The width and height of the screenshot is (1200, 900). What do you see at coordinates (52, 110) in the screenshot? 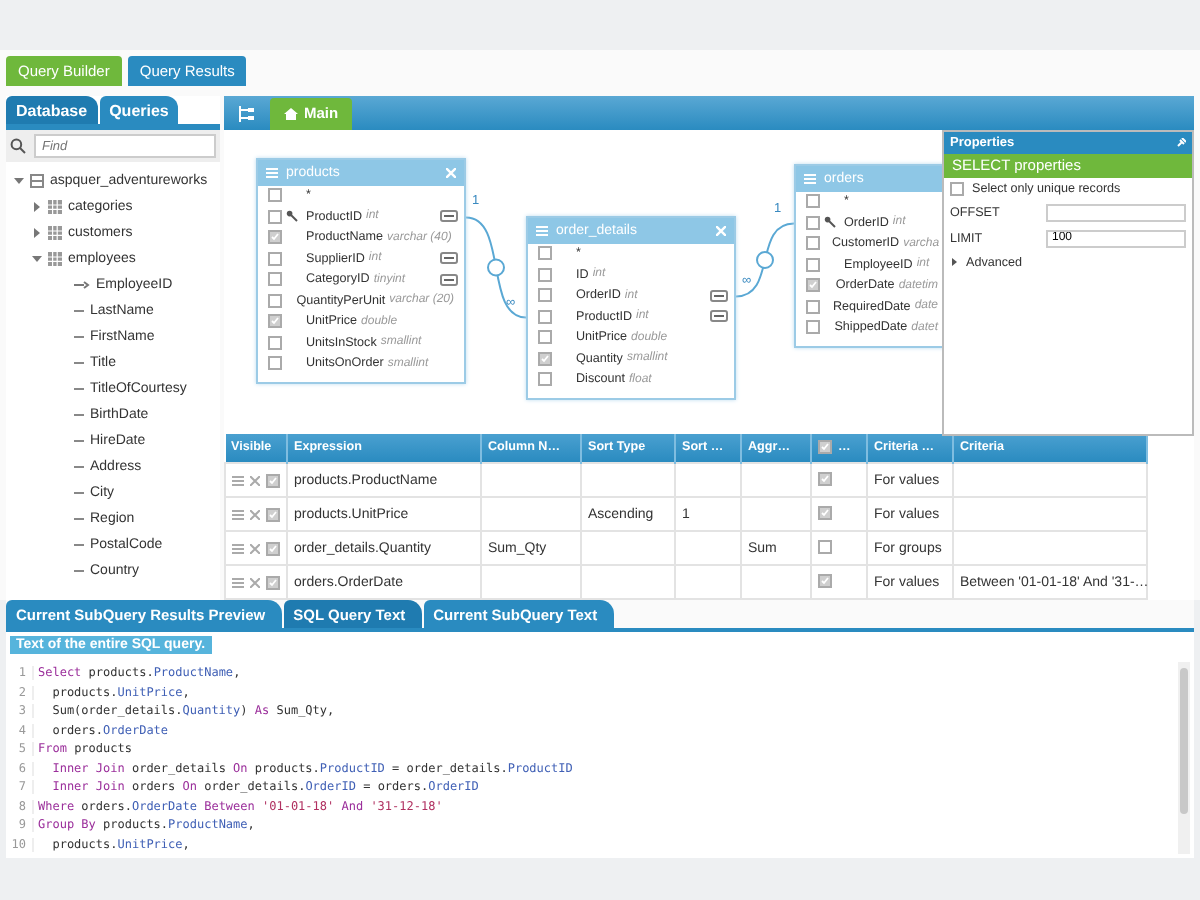
I see `sidebar-tab: Database` at bounding box center [52, 110].